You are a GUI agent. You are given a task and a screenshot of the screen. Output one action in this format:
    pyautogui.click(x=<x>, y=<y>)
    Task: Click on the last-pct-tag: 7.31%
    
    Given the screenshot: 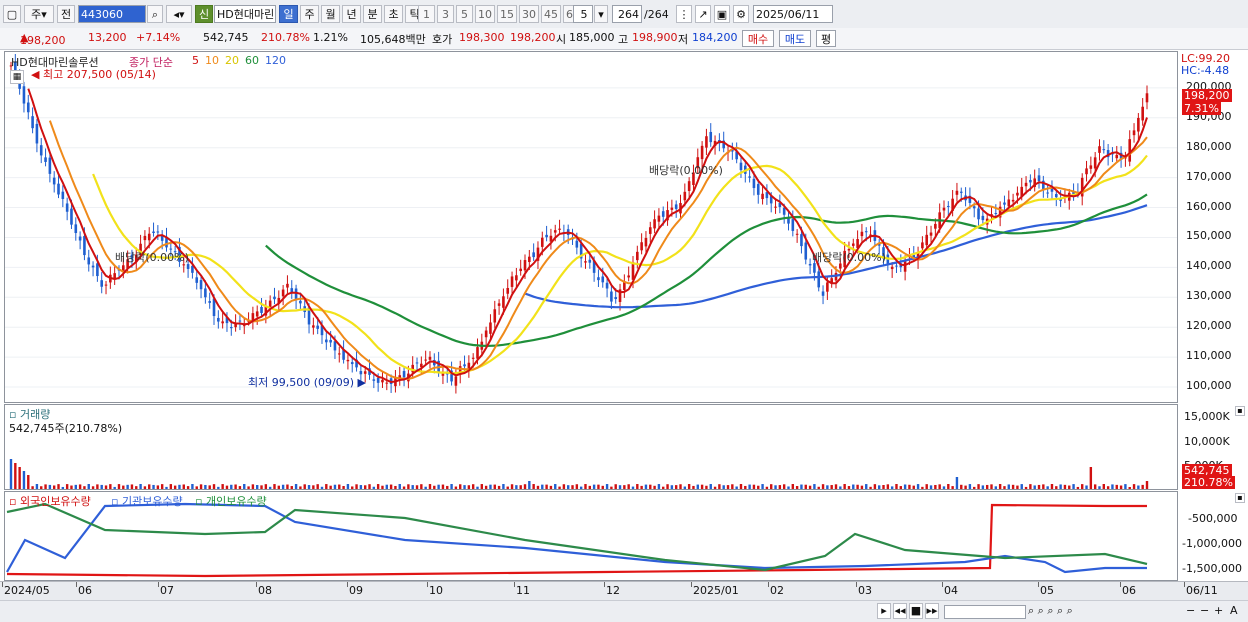 What is the action you would take?
    pyautogui.click(x=1201, y=108)
    